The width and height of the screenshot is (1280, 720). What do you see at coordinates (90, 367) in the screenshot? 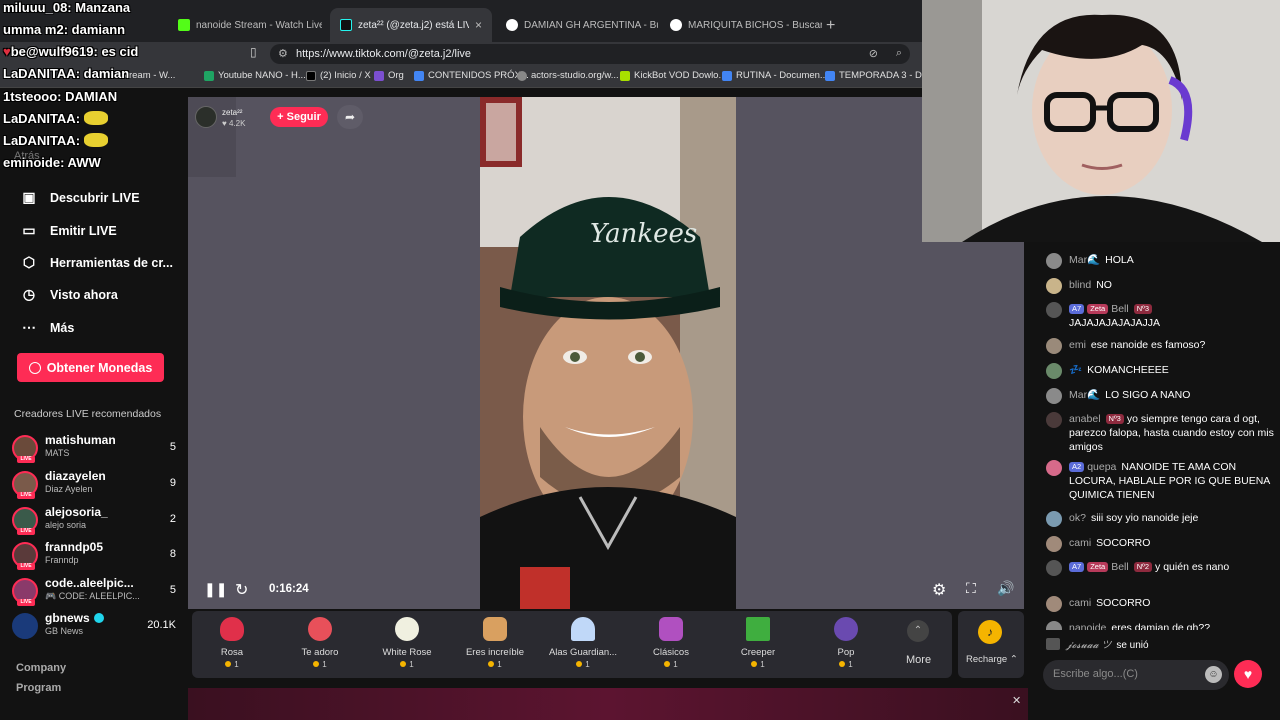
I see `get-coins-button: Obtener Monedas` at bounding box center [90, 367].